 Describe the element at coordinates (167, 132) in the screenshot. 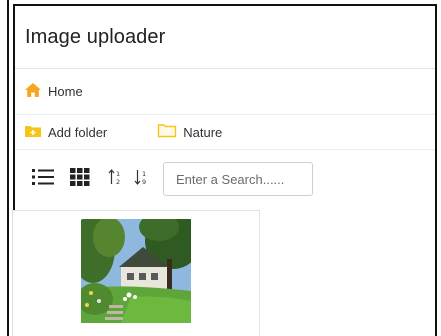

I see `folder-outline-icon` at that location.